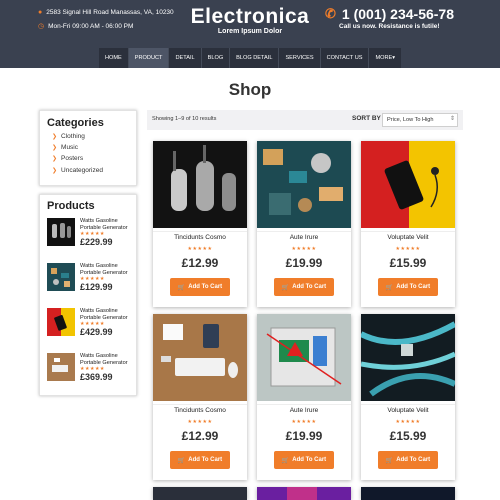 The image size is (500, 500). What do you see at coordinates (75, 123) in the screenshot?
I see `categories-title: Categories` at bounding box center [75, 123].